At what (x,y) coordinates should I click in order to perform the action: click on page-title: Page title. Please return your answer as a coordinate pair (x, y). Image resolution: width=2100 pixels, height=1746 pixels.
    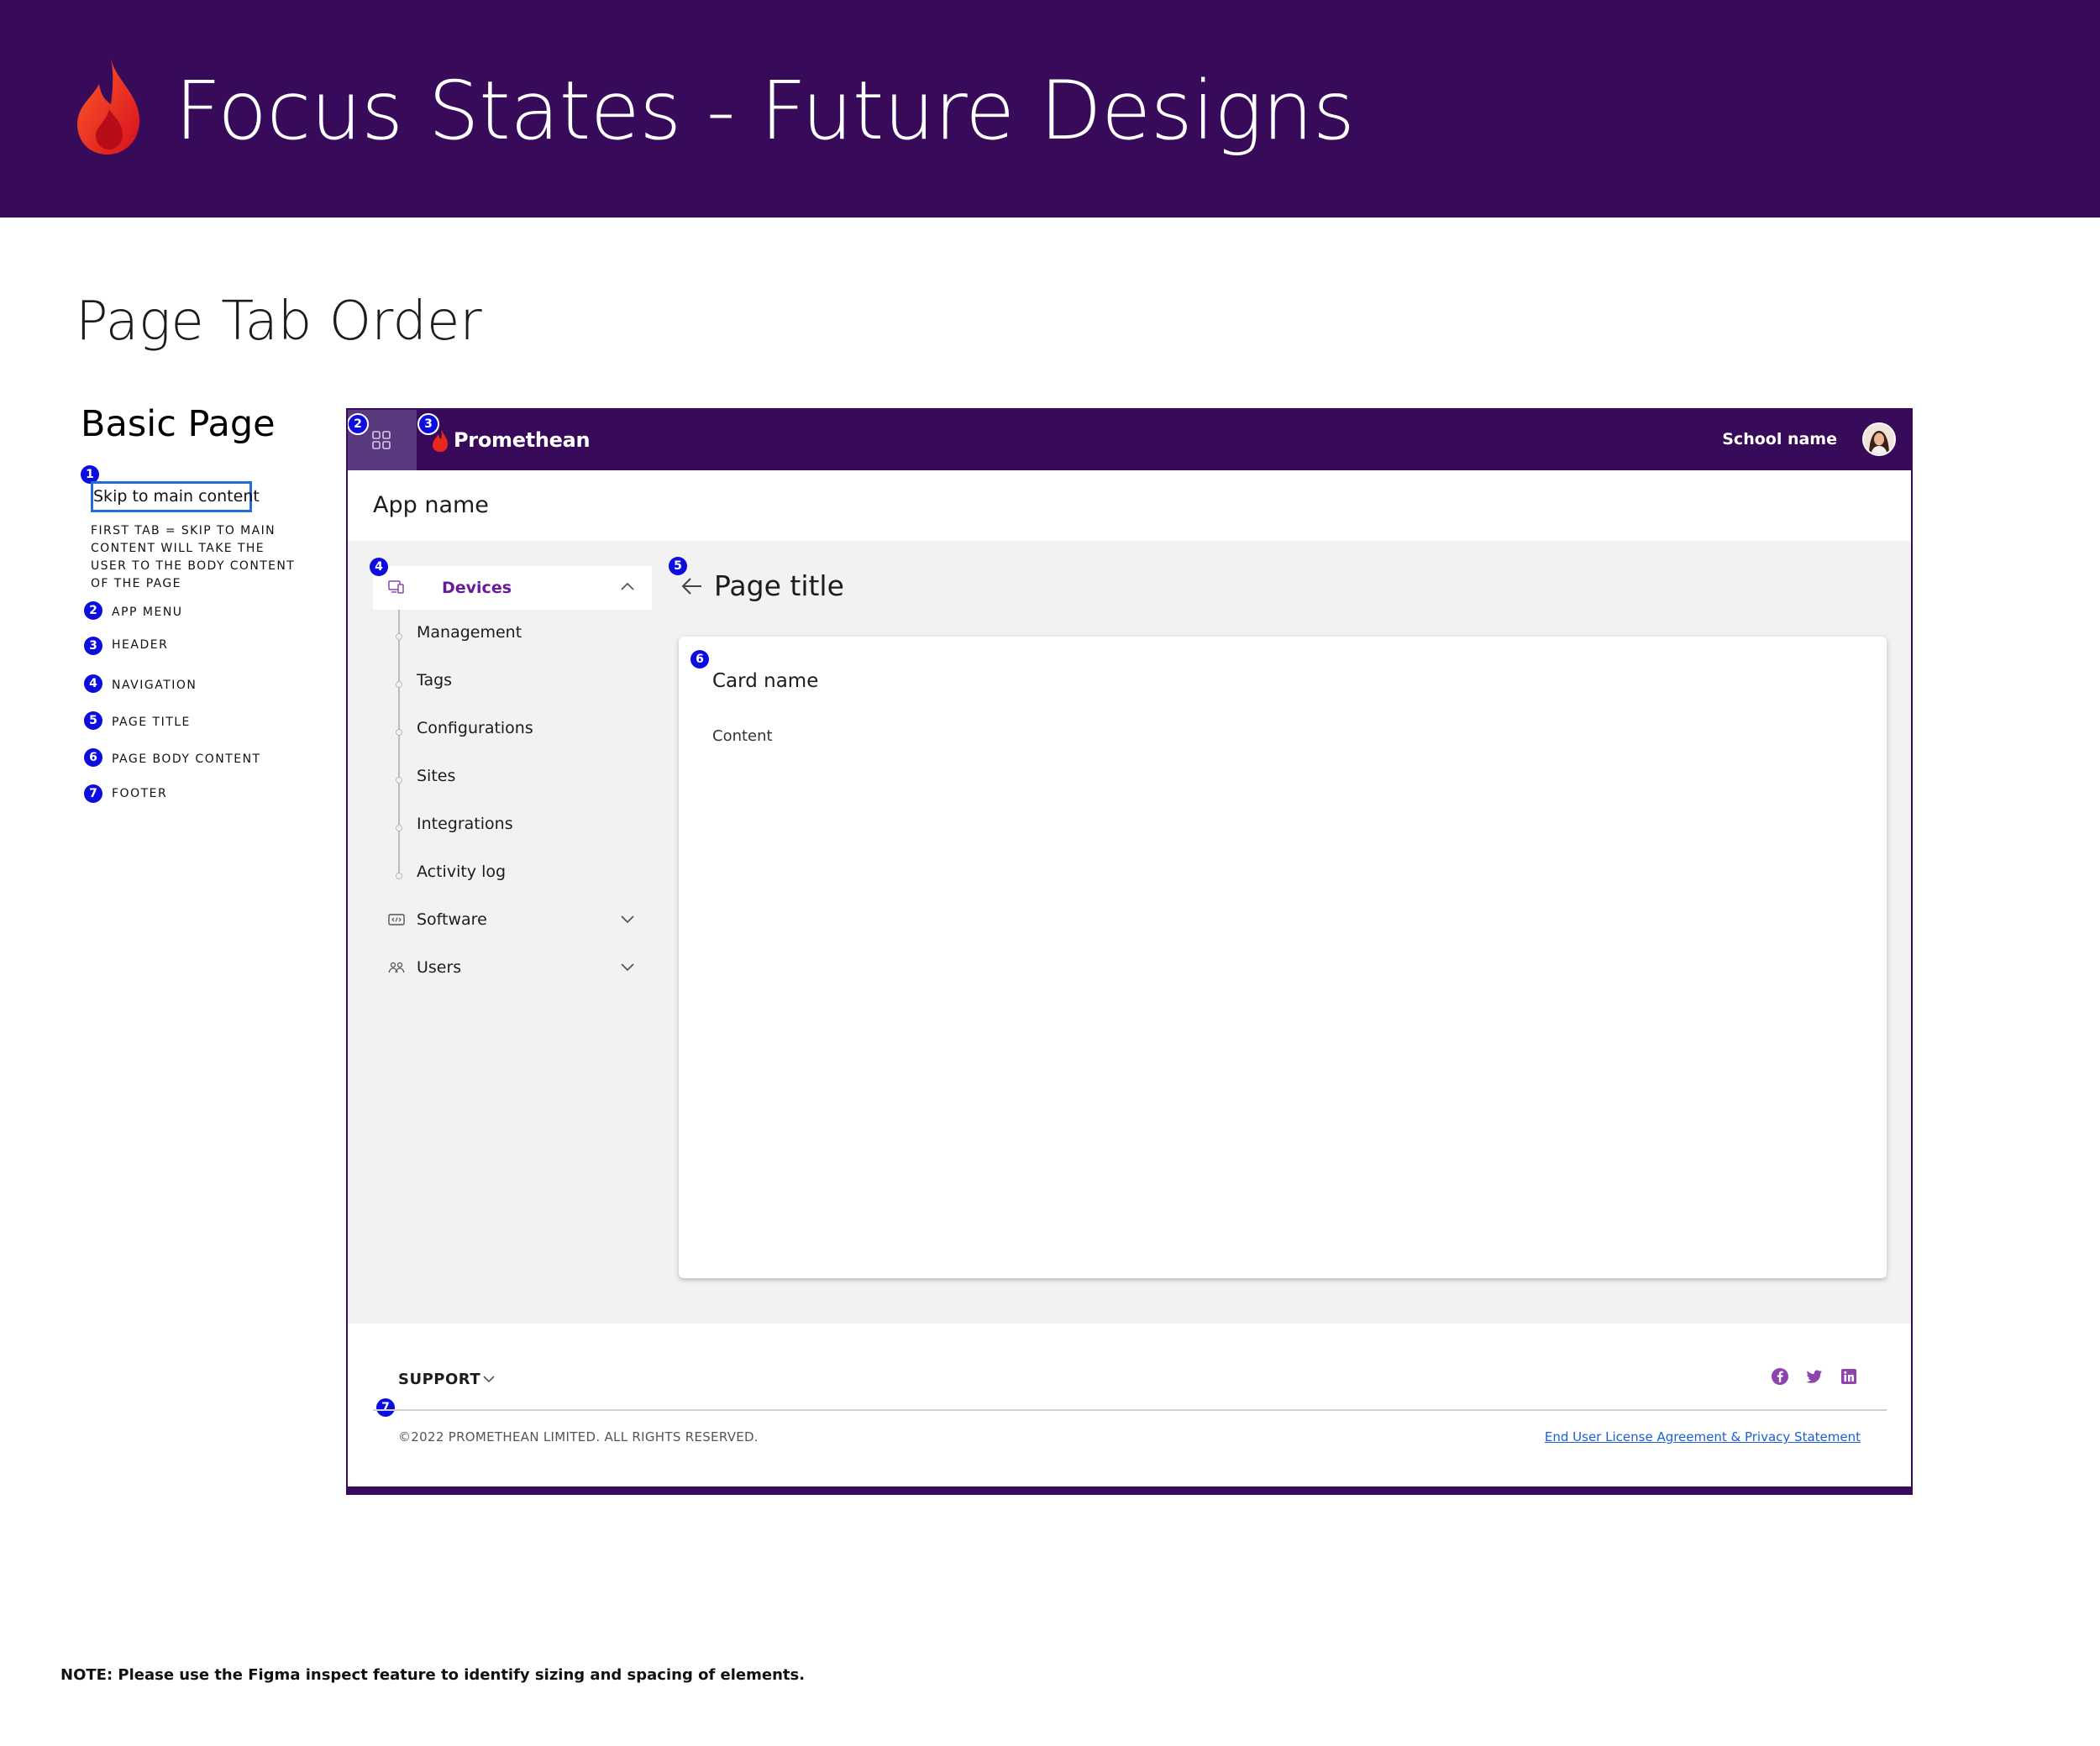
    Looking at the image, I should click on (779, 585).